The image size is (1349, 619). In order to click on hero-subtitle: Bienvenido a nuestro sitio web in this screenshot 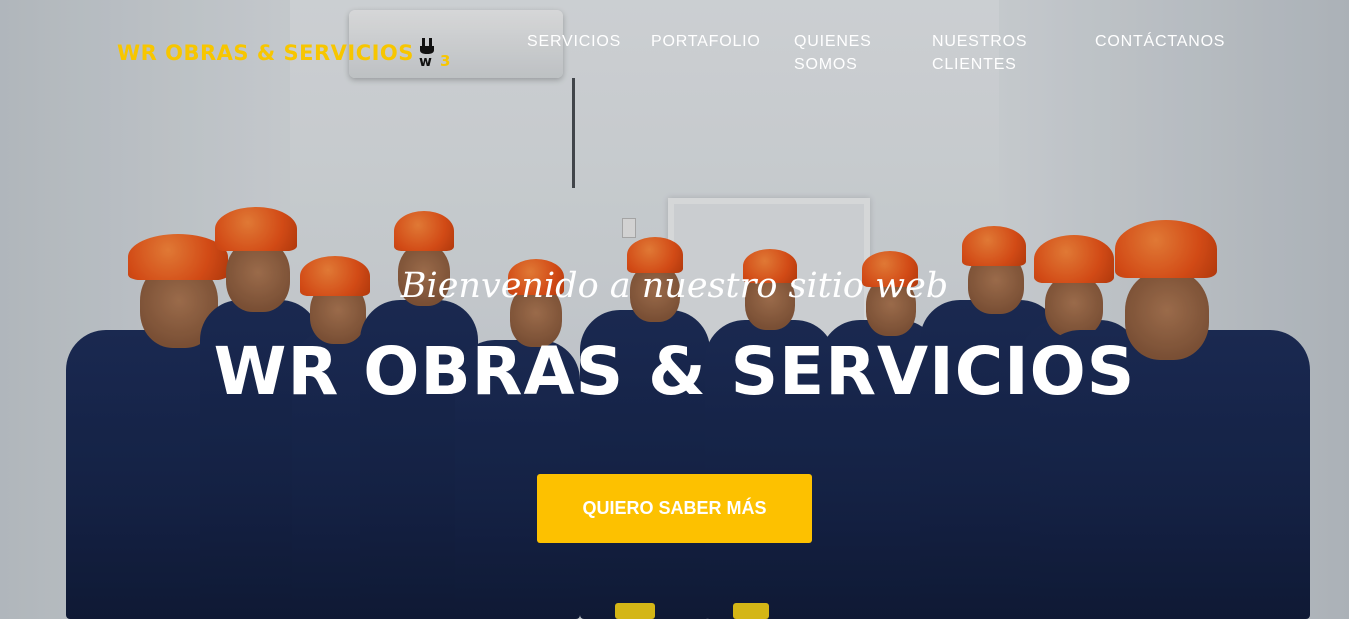, I will do `click(674, 286)`.